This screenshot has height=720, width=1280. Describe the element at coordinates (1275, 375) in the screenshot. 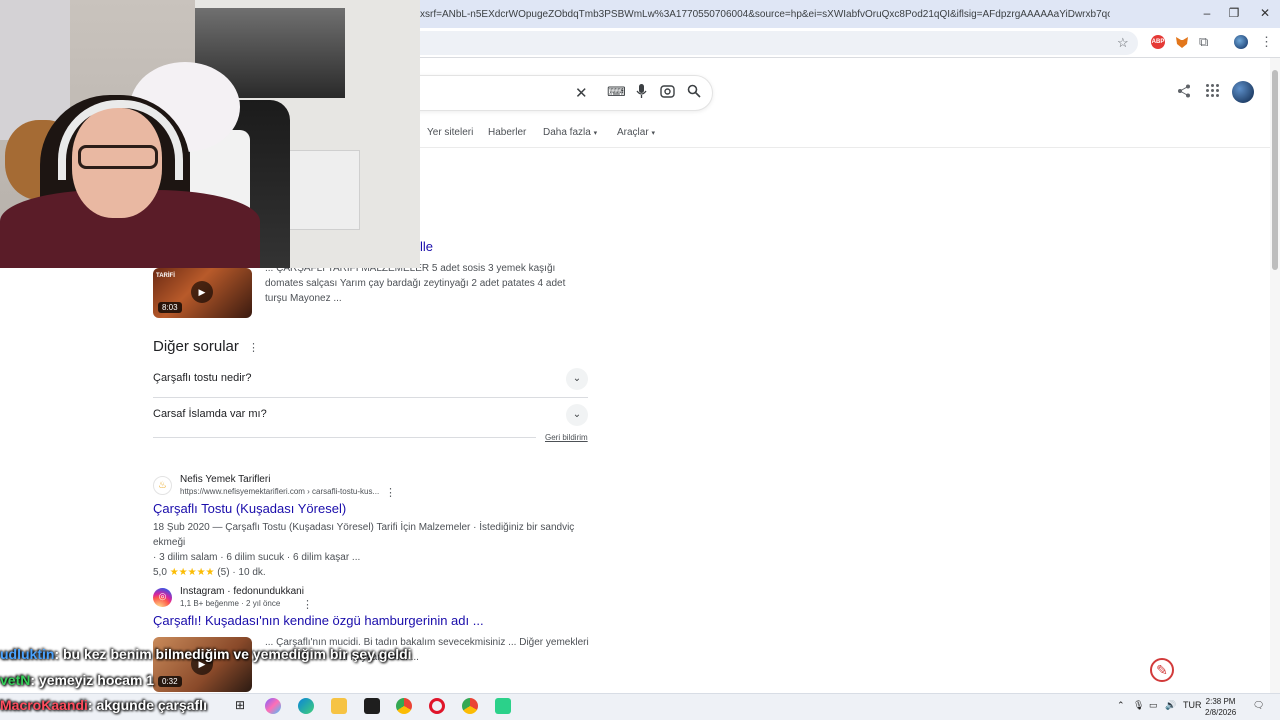

I see `page-scrollbar` at that location.